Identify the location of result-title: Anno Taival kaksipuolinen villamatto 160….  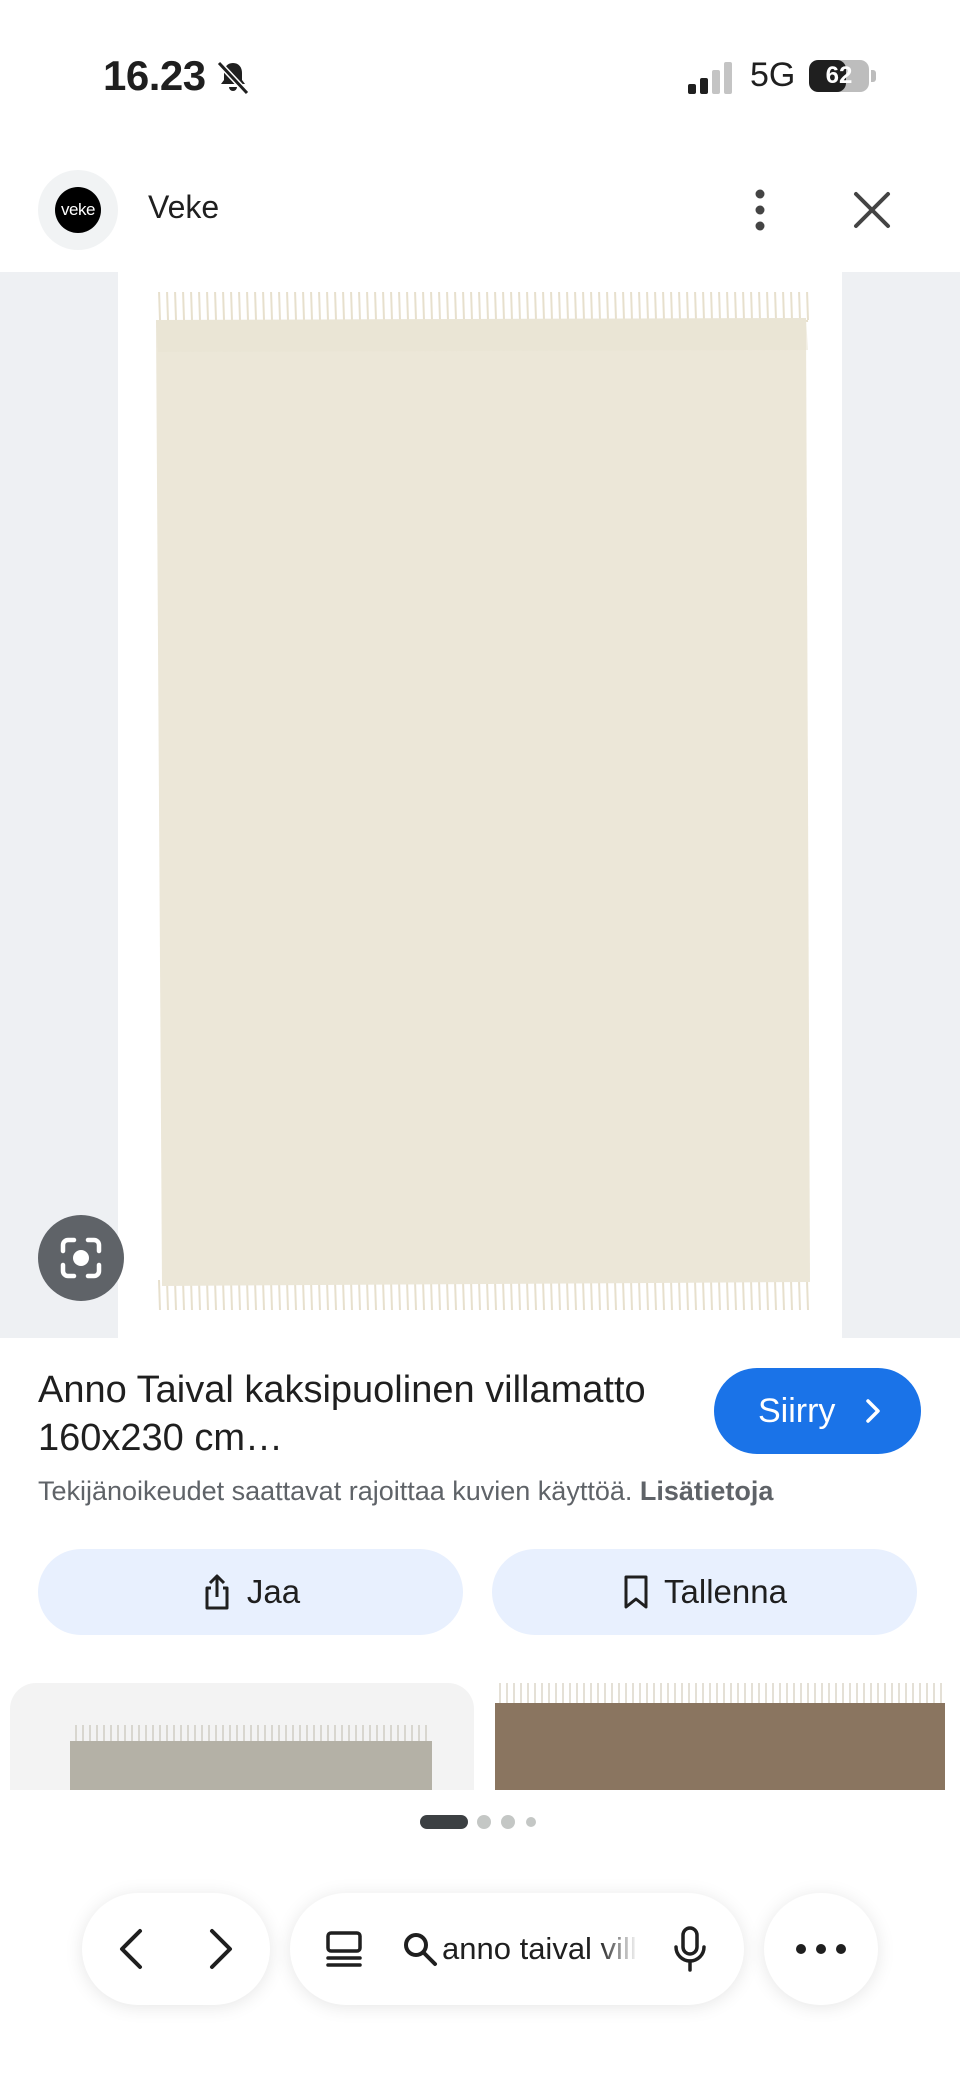
(348, 1414).